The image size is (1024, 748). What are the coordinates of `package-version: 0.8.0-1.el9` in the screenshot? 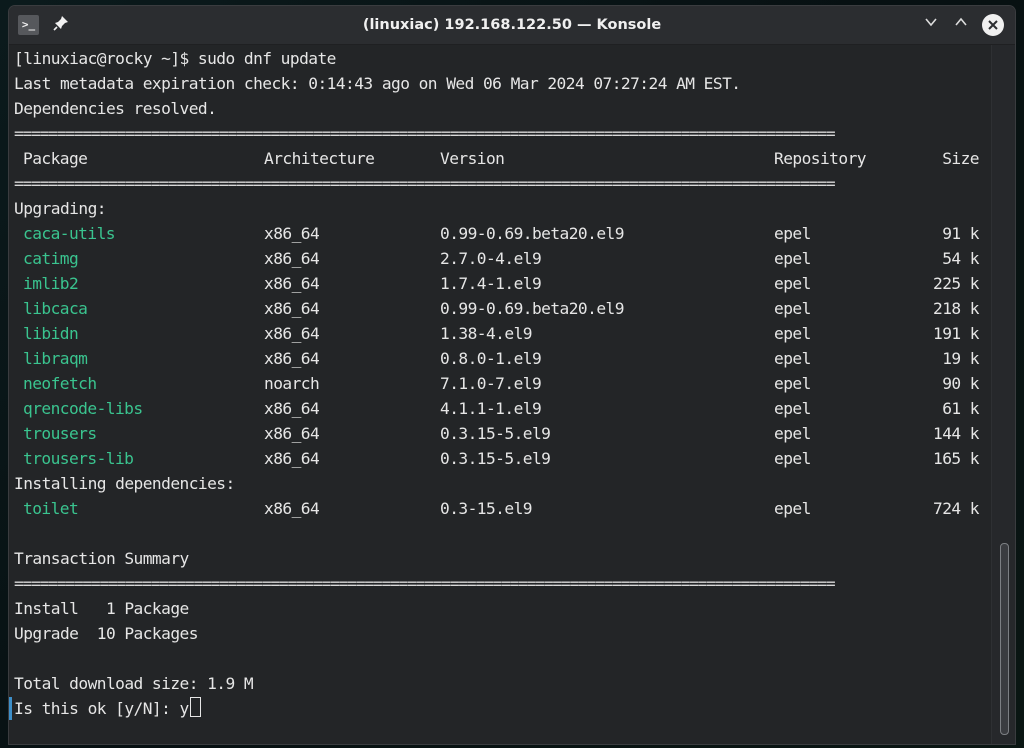 It's located at (491, 358).